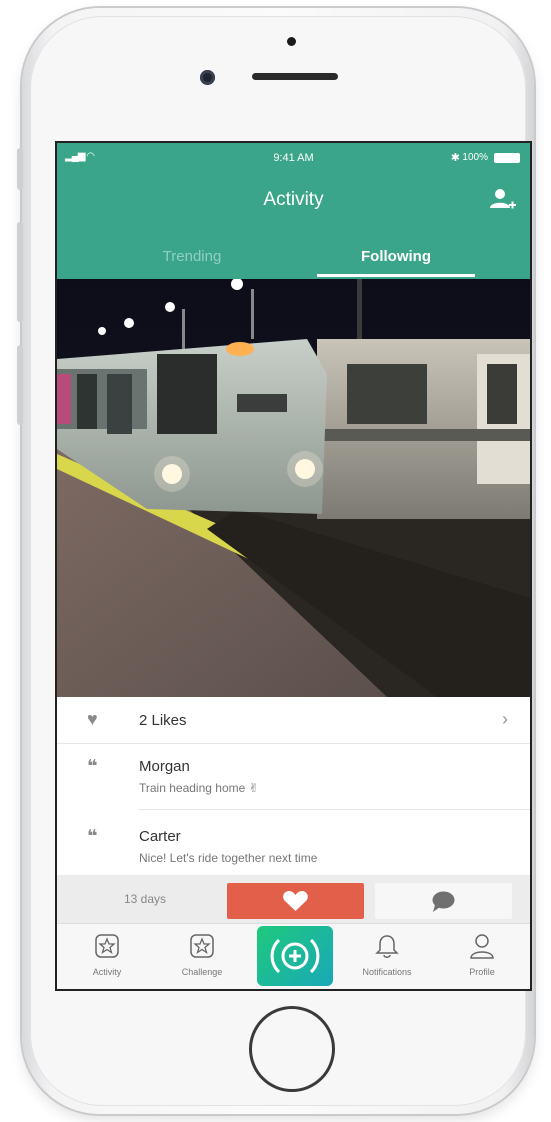  Describe the element at coordinates (475, 157) in the screenshot. I see `battery-percent: 100%` at that location.